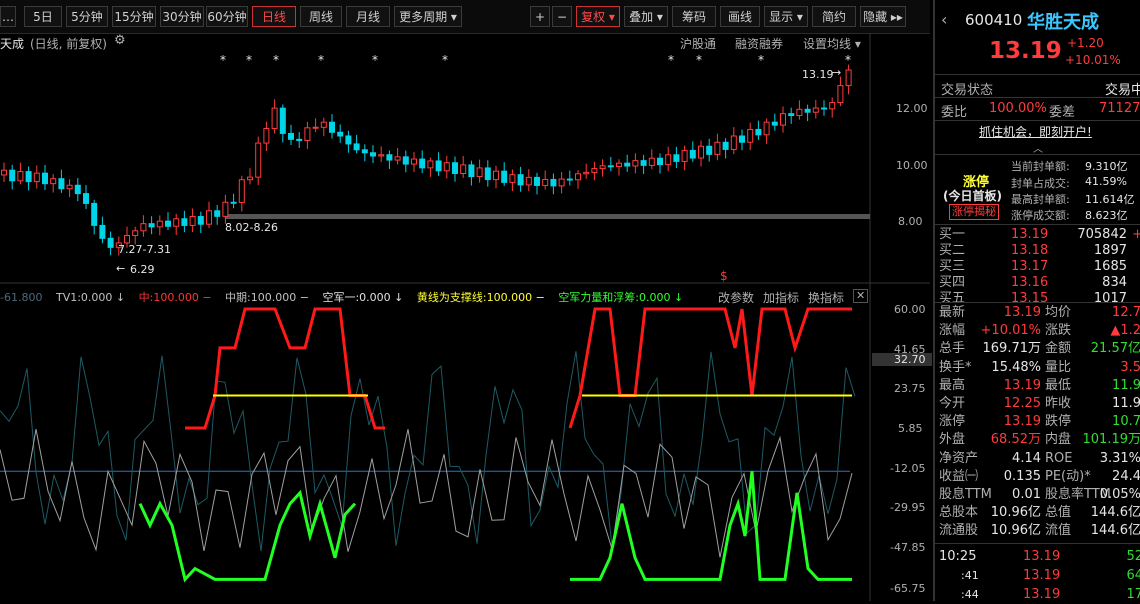 This screenshot has width=1140, height=604. Describe the element at coordinates (759, 43) in the screenshot. I see `margin-trading-link: 融资融券` at that location.